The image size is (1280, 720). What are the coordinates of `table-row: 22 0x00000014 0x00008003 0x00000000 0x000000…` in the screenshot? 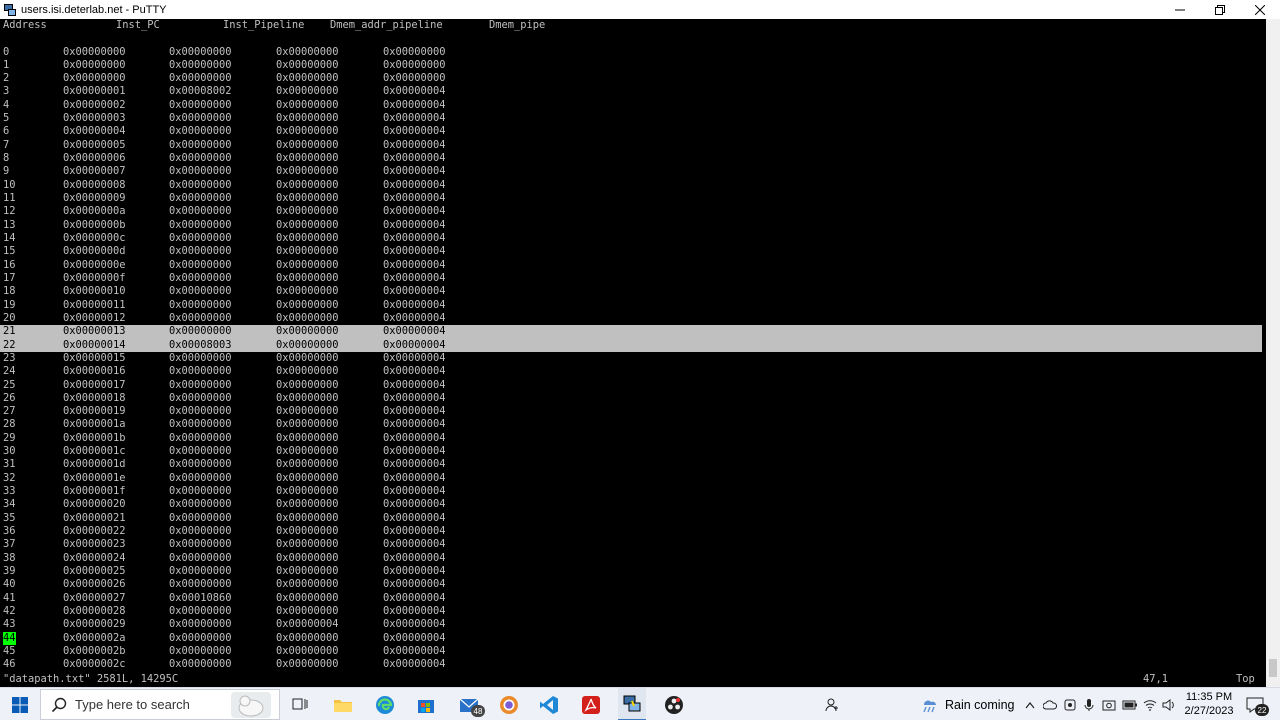 It's located at (631, 345).